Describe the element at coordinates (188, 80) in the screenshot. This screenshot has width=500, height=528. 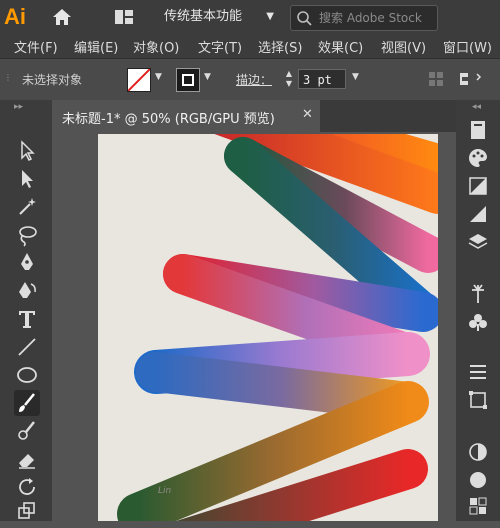
I see `stroke-swatch` at that location.